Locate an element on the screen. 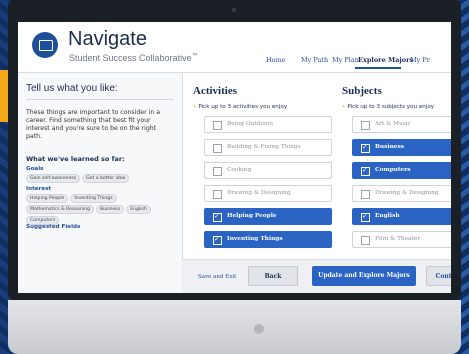  back-button: Back is located at coordinates (273, 276).